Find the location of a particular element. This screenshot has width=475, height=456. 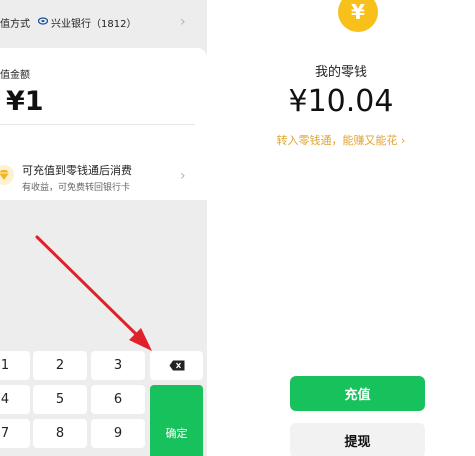

key-6: 6 is located at coordinates (118, 399).